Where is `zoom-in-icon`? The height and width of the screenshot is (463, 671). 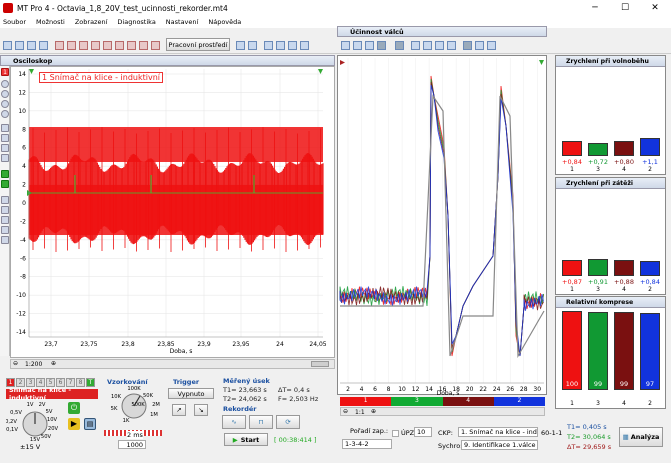 zoom-in-icon is located at coordinates (5, 84).